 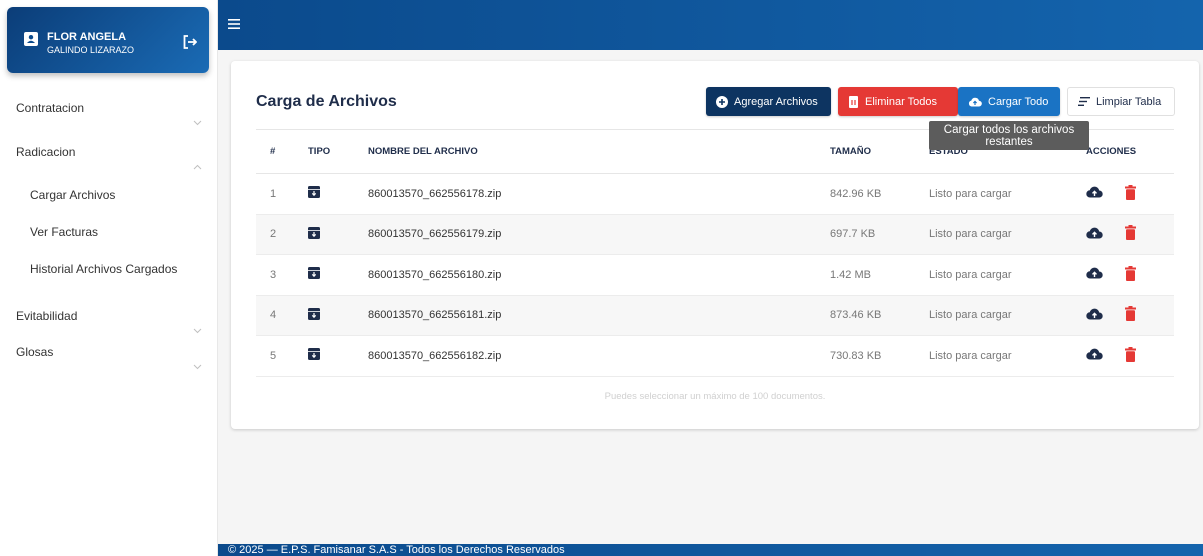 What do you see at coordinates (279, 315) in the screenshot?
I see `row-number: 4` at bounding box center [279, 315].